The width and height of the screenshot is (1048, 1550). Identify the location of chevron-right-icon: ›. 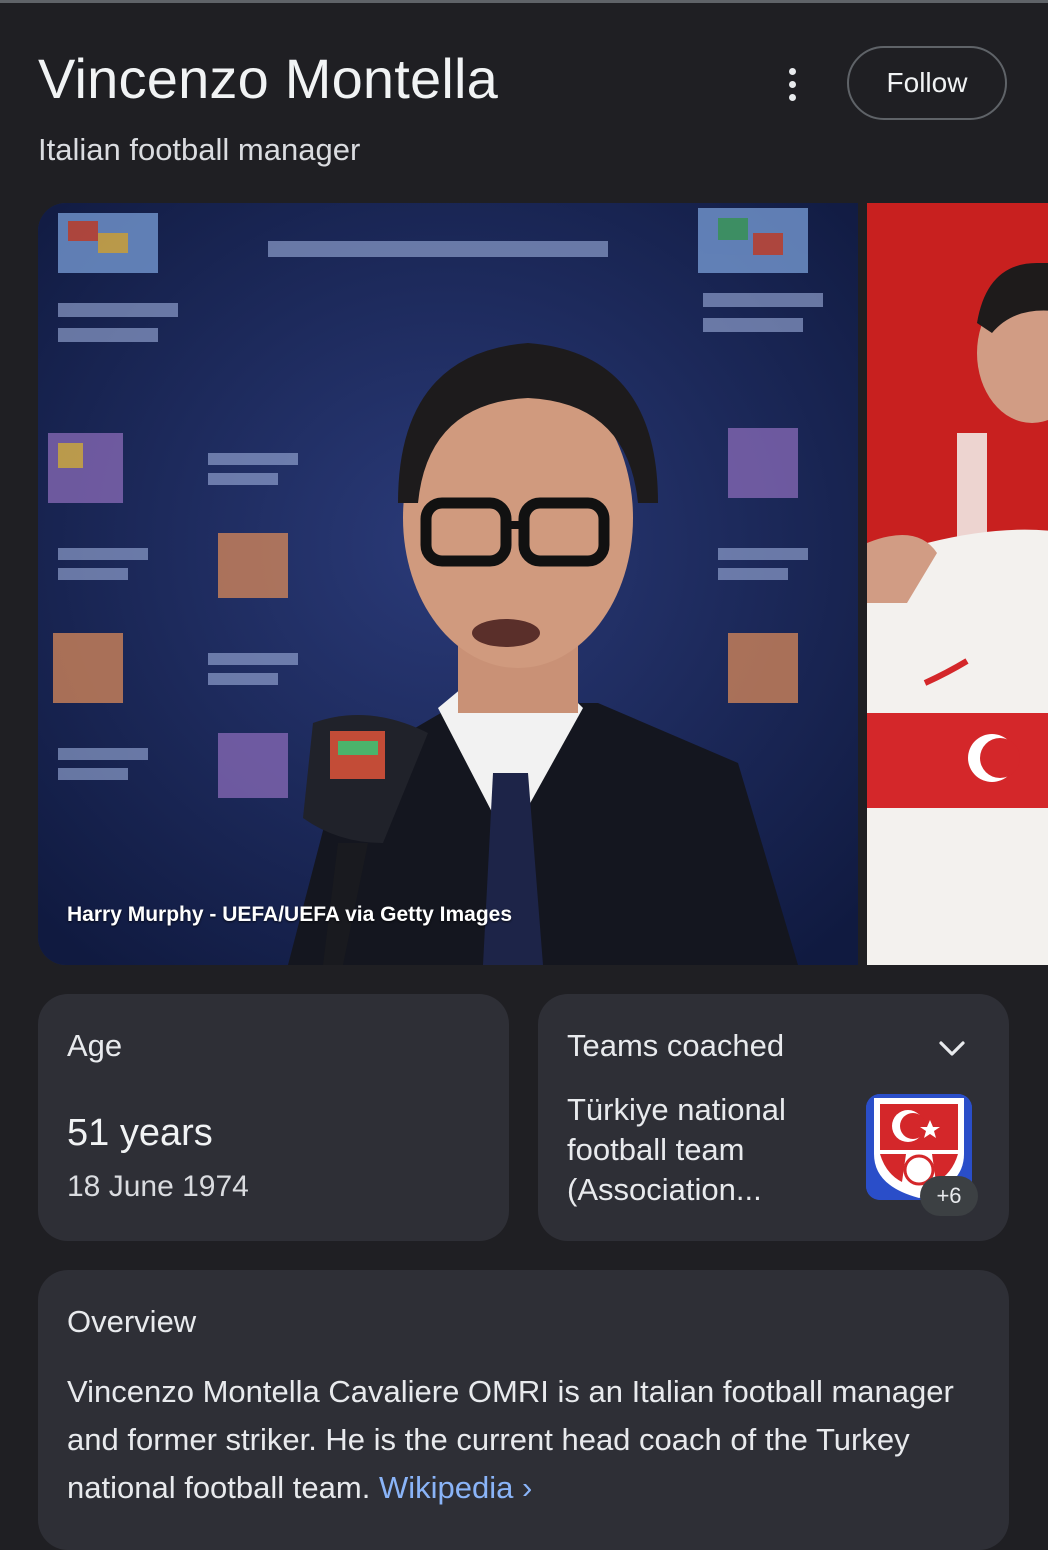
(527, 1487).